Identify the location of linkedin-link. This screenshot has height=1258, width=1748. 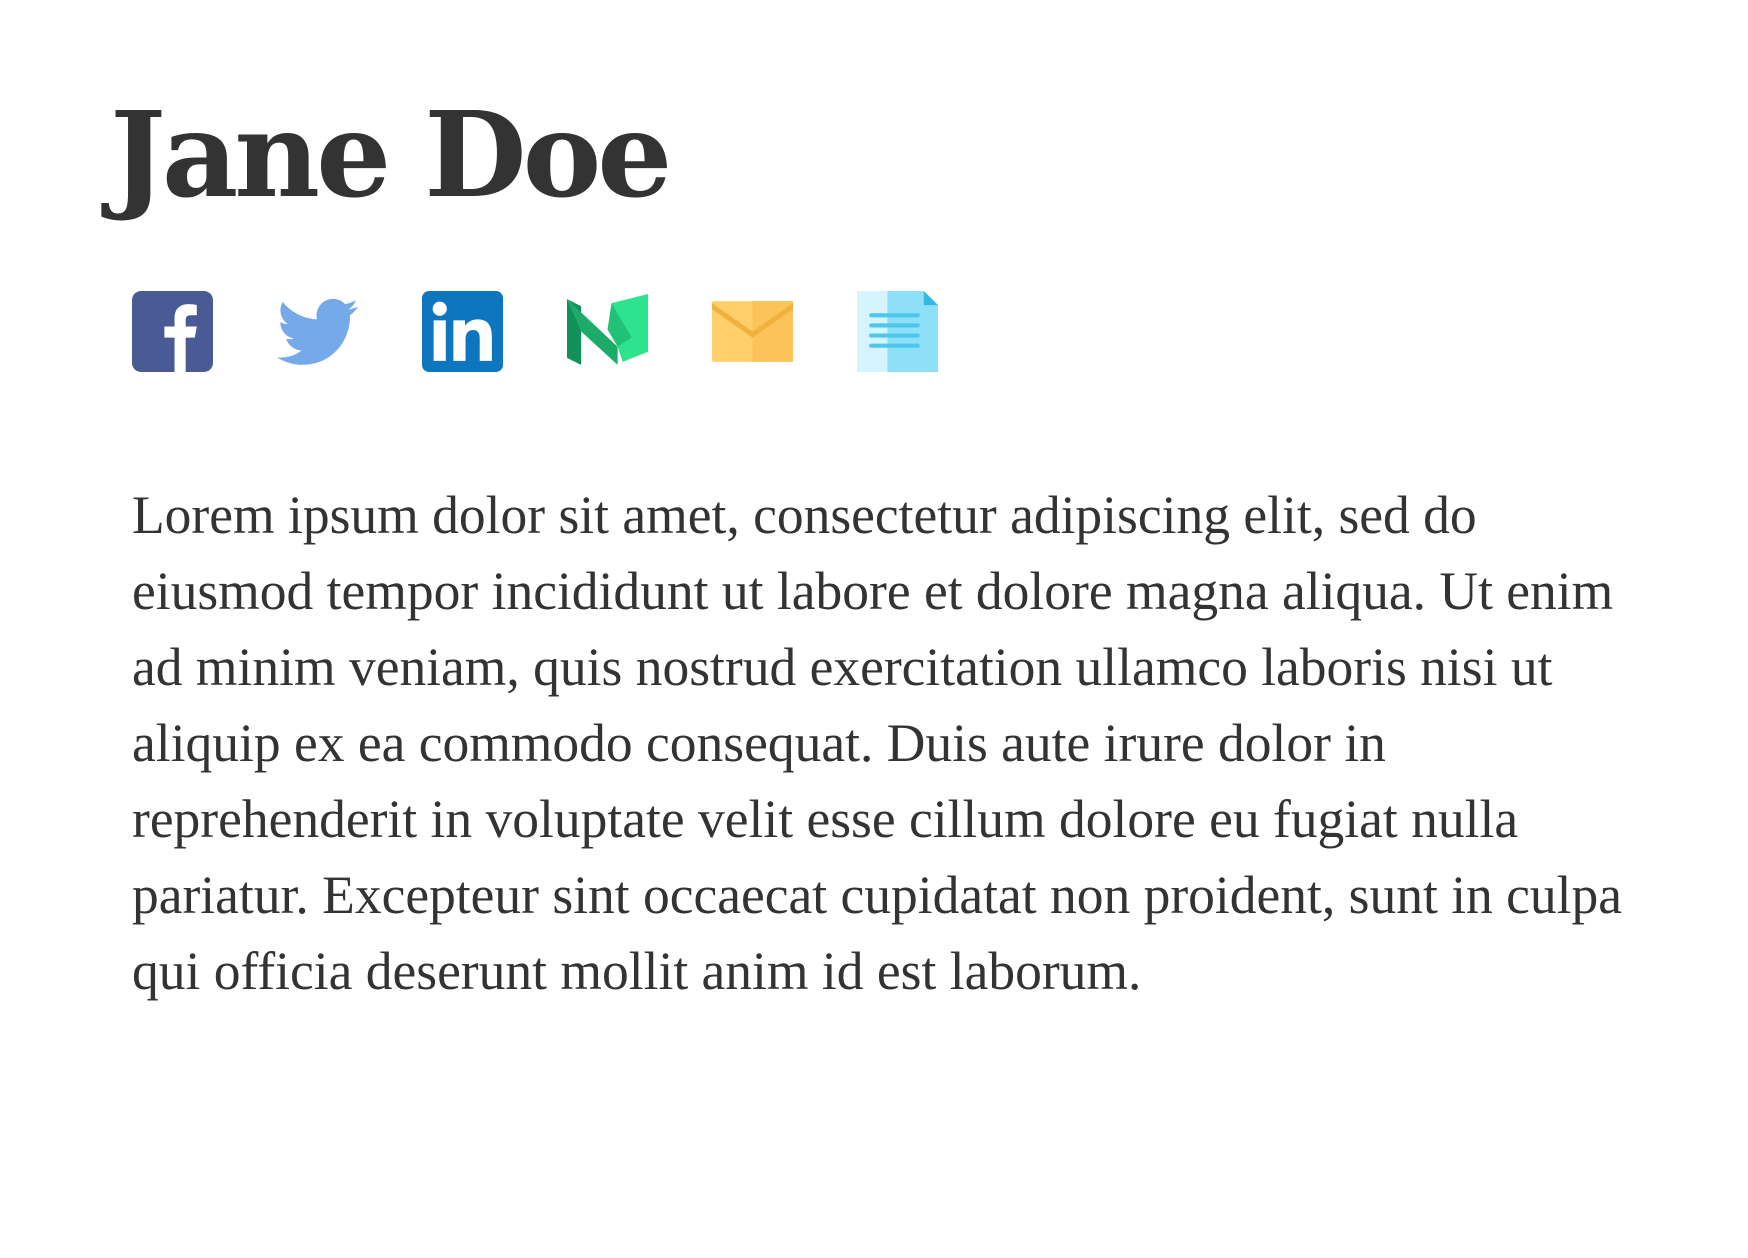
(462, 331).